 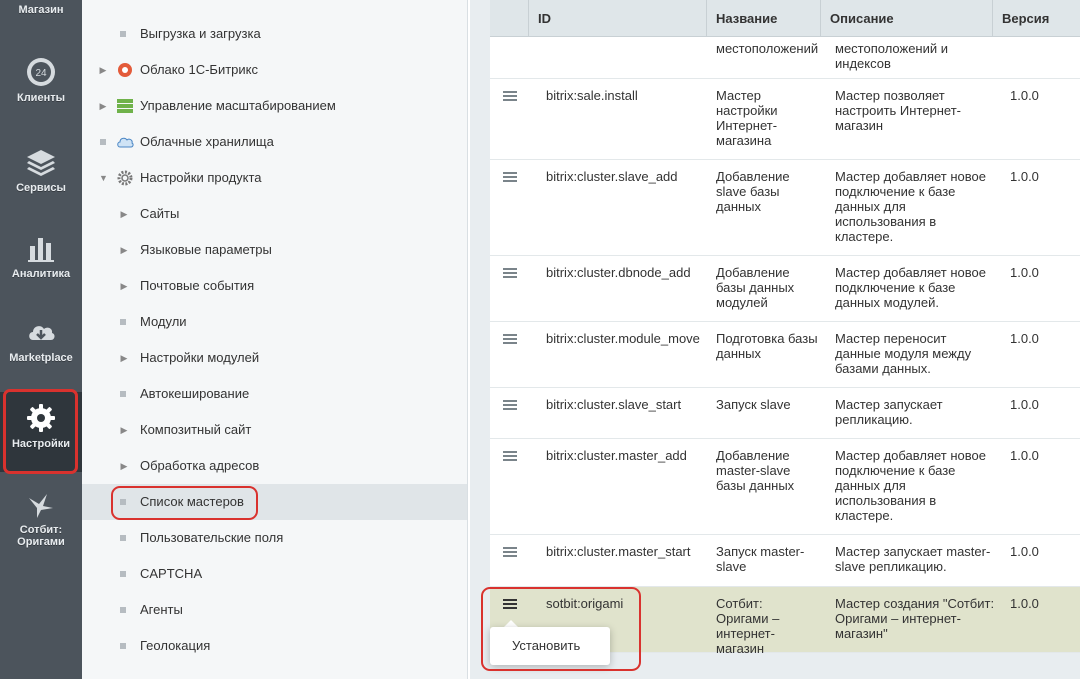 What do you see at coordinates (274, 610) in the screenshot?
I see `tree-item-agents: Агенты` at bounding box center [274, 610].